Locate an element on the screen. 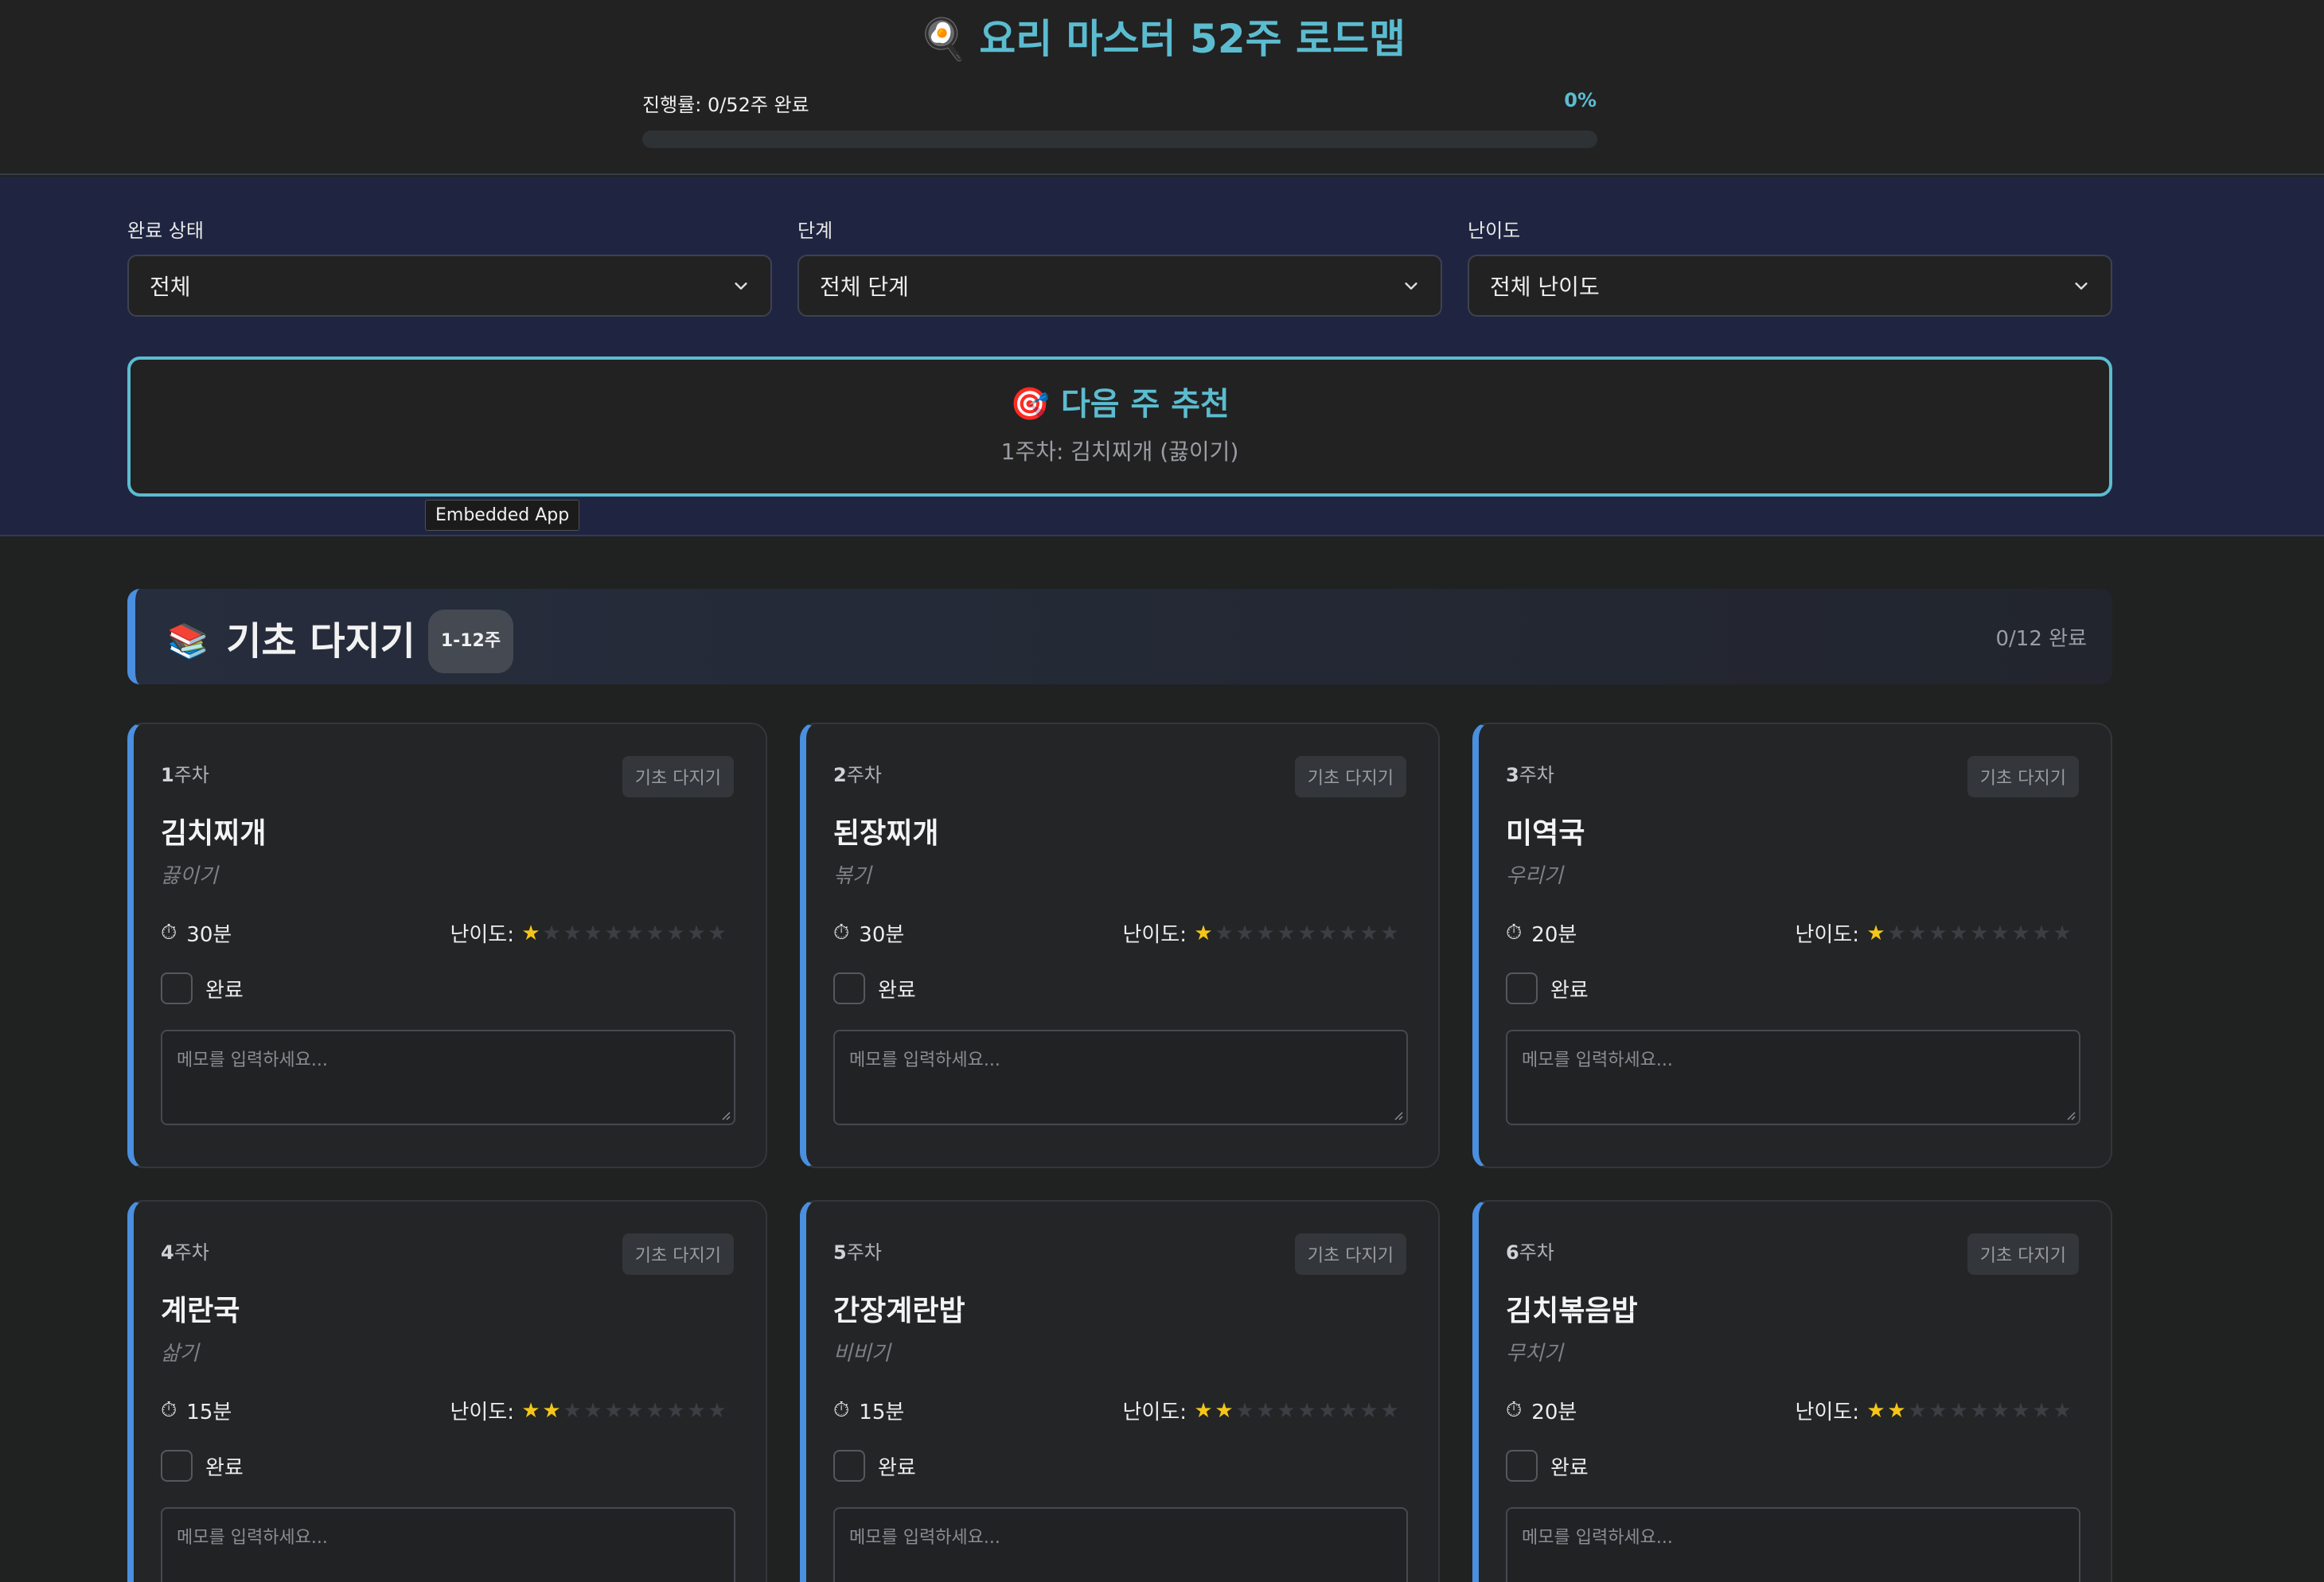  embedded-app-tooltip: Embedded App is located at coordinates (502, 515).